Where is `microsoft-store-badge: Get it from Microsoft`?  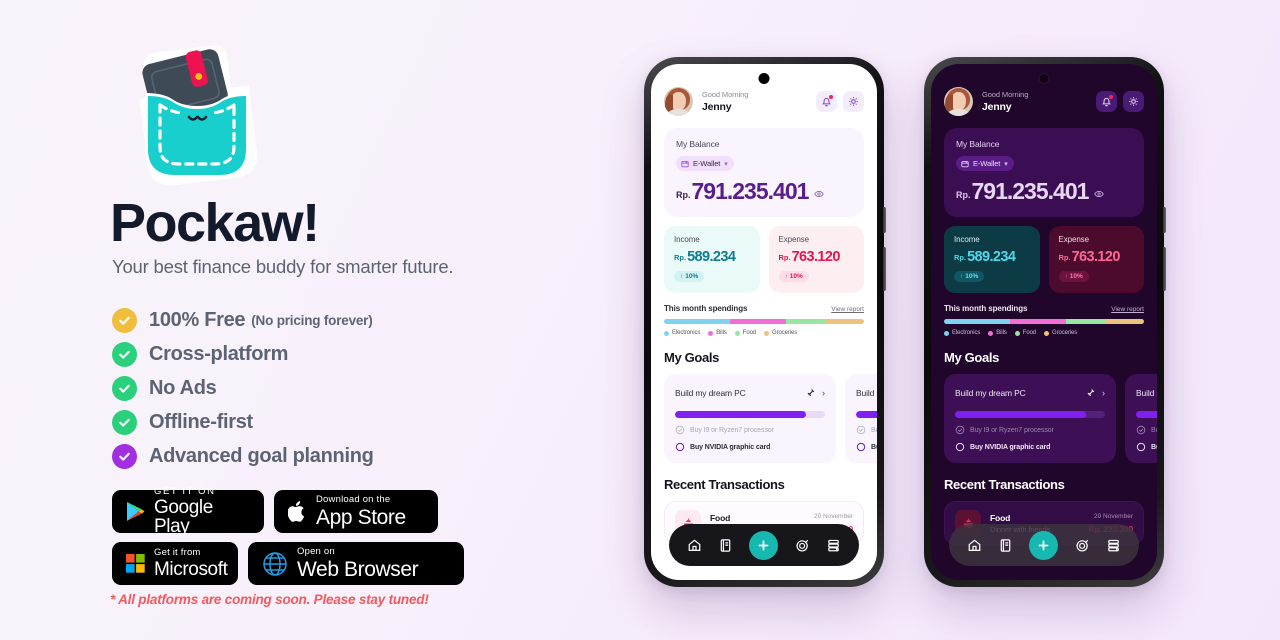
microsoft-store-badge: Get it from Microsoft is located at coordinates (175, 563).